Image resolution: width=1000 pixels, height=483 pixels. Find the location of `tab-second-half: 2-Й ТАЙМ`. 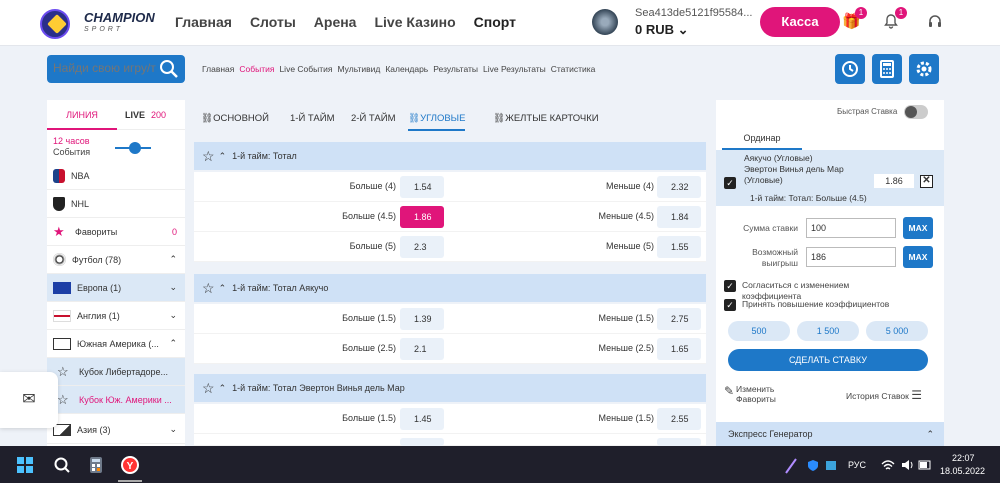

tab-second-half: 2-Й ТАЙМ is located at coordinates (373, 118).